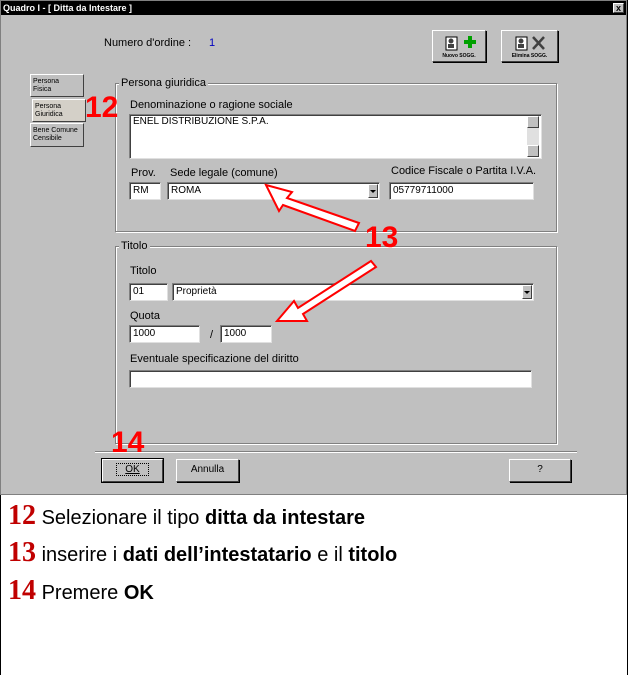 Image resolution: width=628 pixels, height=675 pixels. I want to click on instruction-text: Premere, so click(82, 593).